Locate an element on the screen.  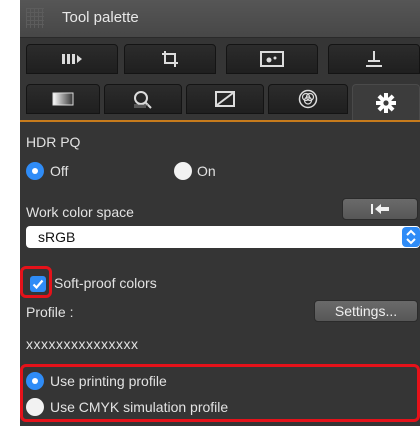
select-stepper is located at coordinates (411, 237).